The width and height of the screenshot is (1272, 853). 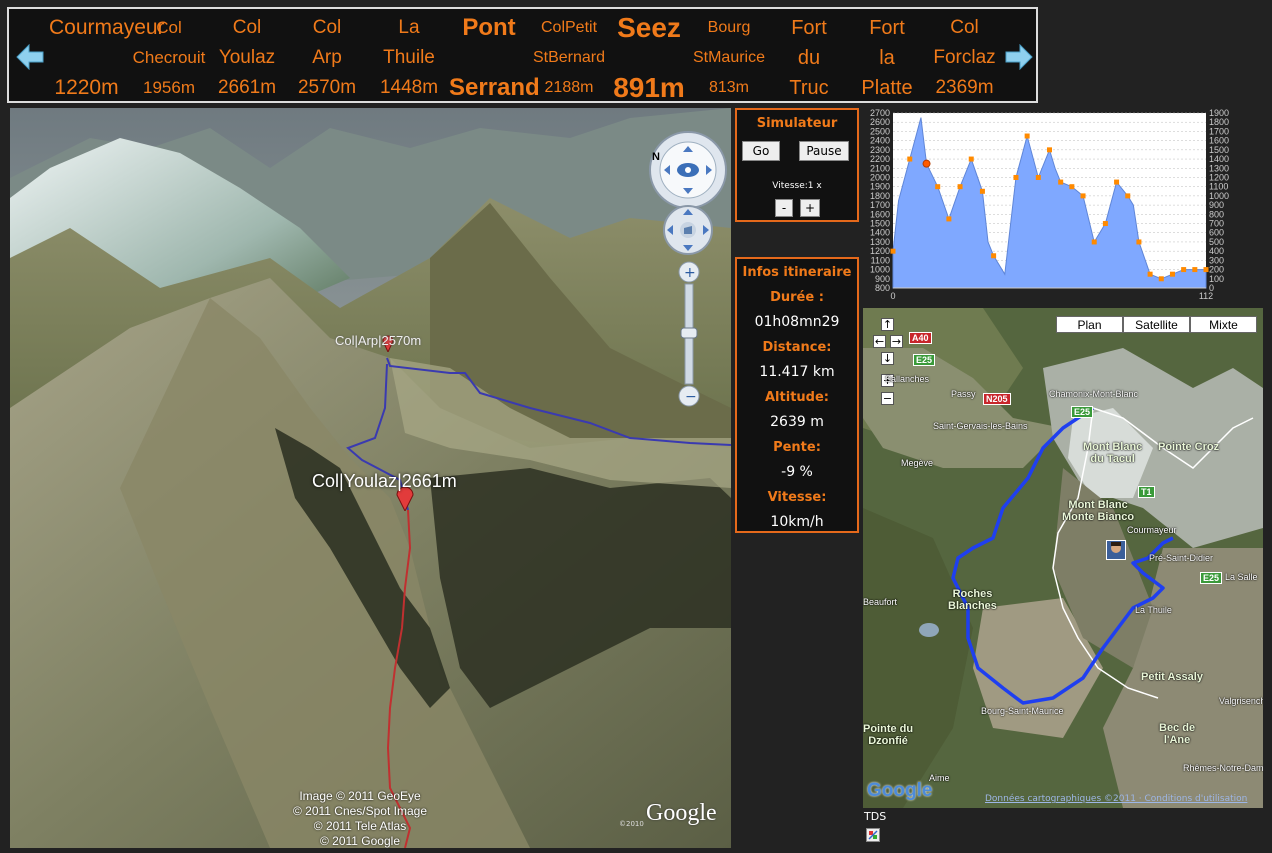 I want to click on pan-up-icon: ↑, so click(x=887, y=324).